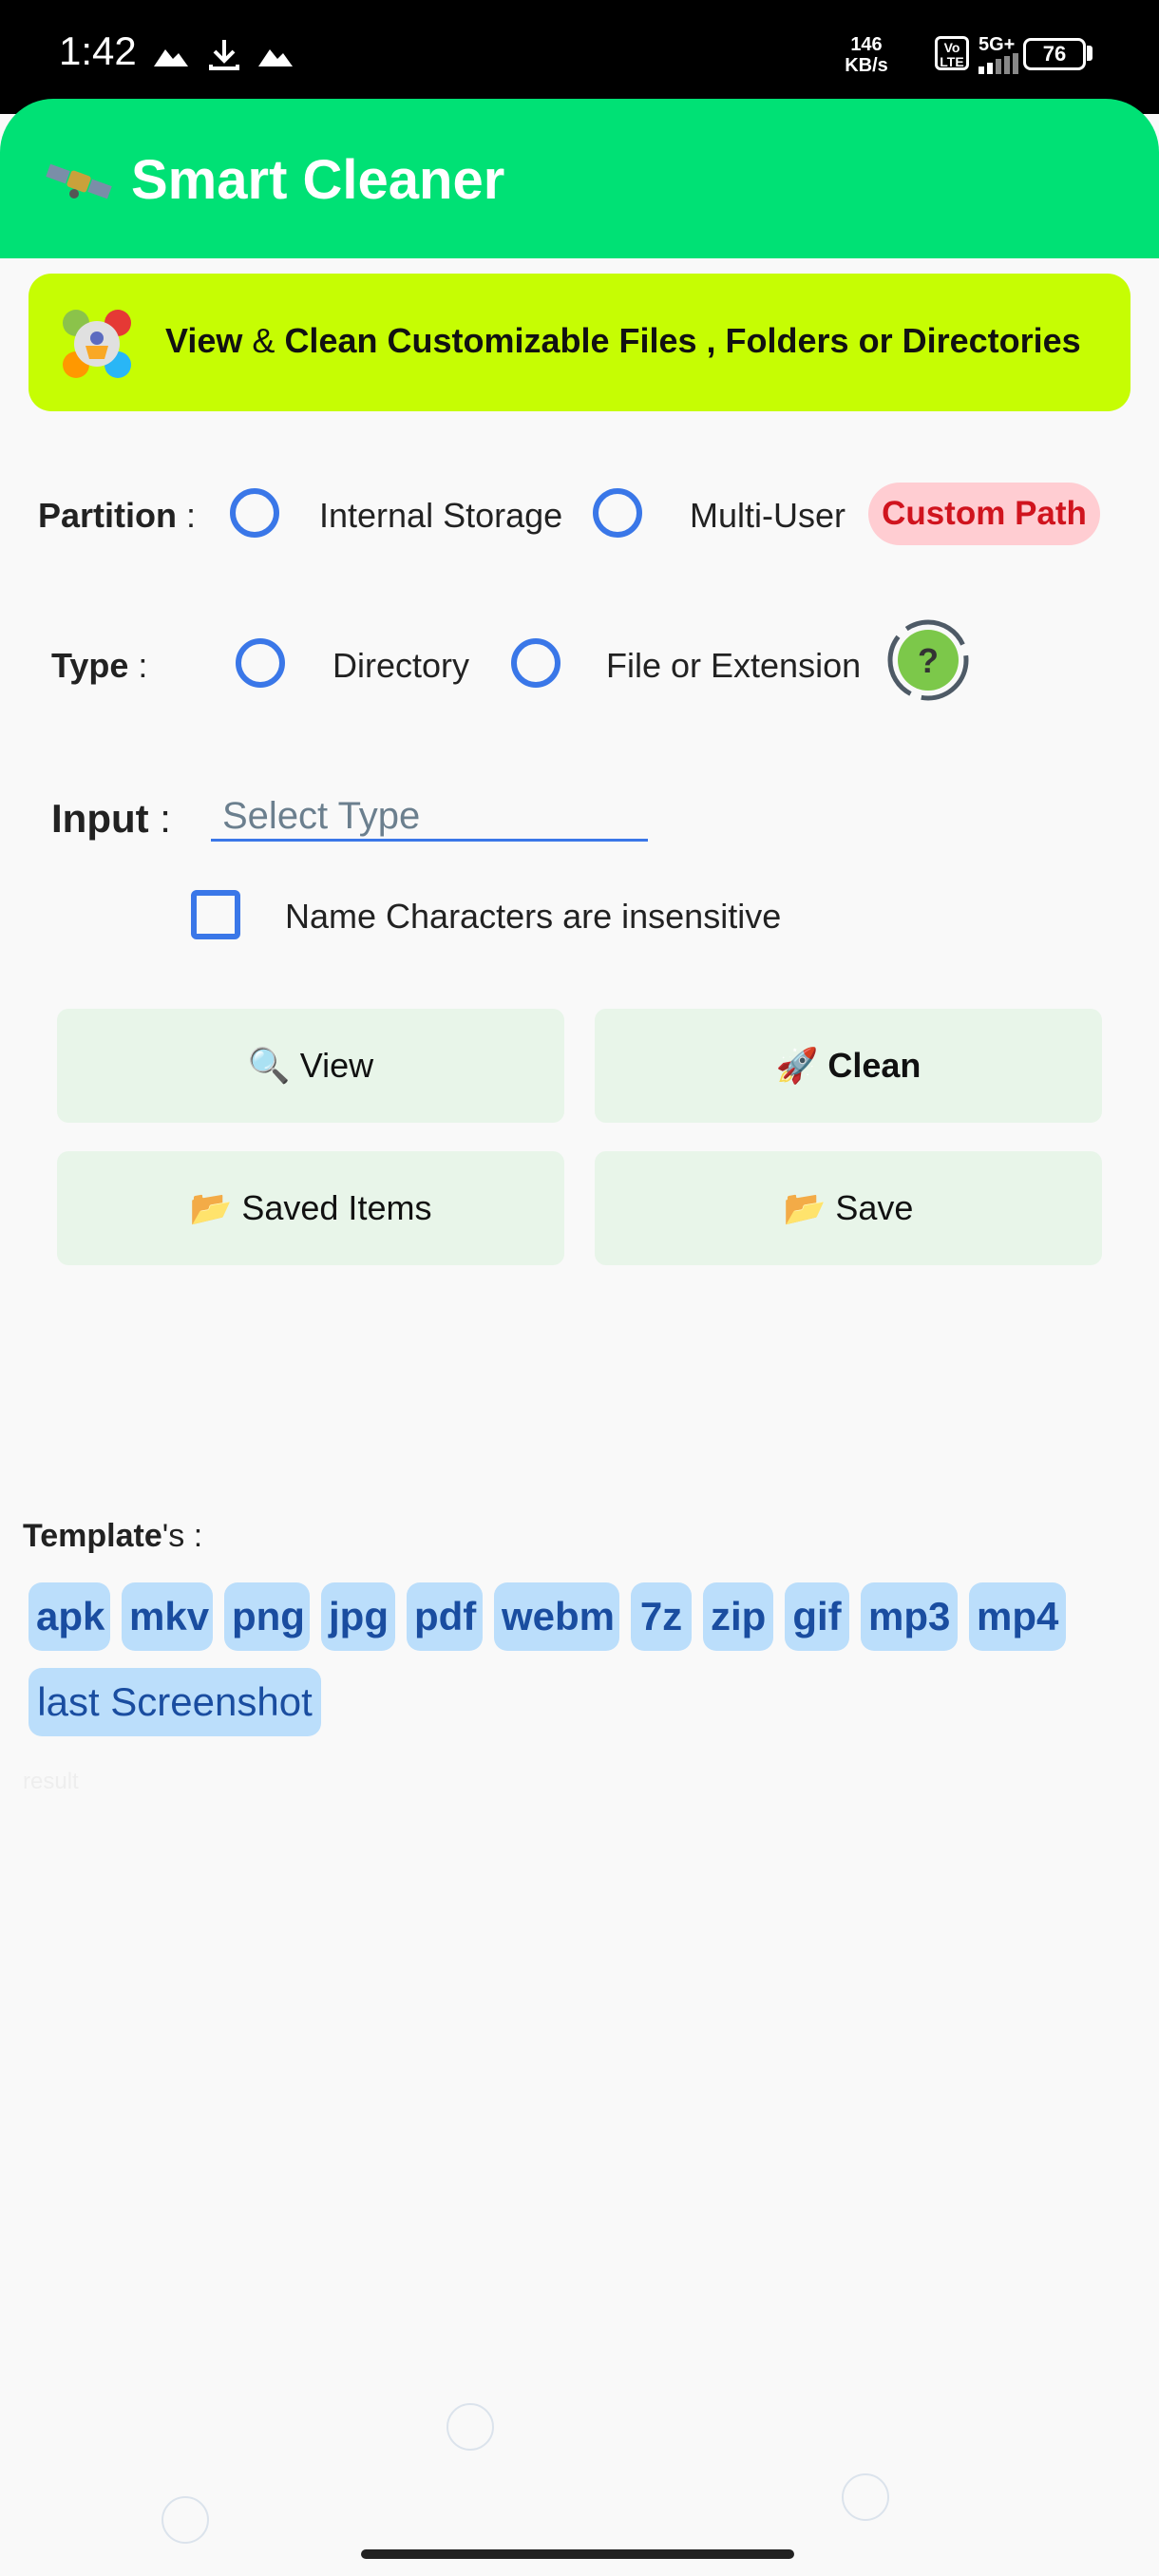  What do you see at coordinates (909, 1616) in the screenshot?
I see `template-chip-mp3: mp3` at bounding box center [909, 1616].